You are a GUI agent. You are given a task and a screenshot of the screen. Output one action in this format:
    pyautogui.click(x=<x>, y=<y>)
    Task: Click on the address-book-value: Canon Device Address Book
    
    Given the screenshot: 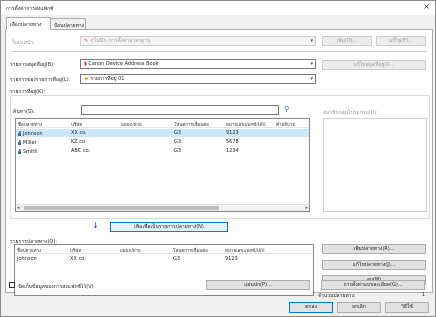 What is the action you would take?
    pyautogui.click(x=123, y=64)
    